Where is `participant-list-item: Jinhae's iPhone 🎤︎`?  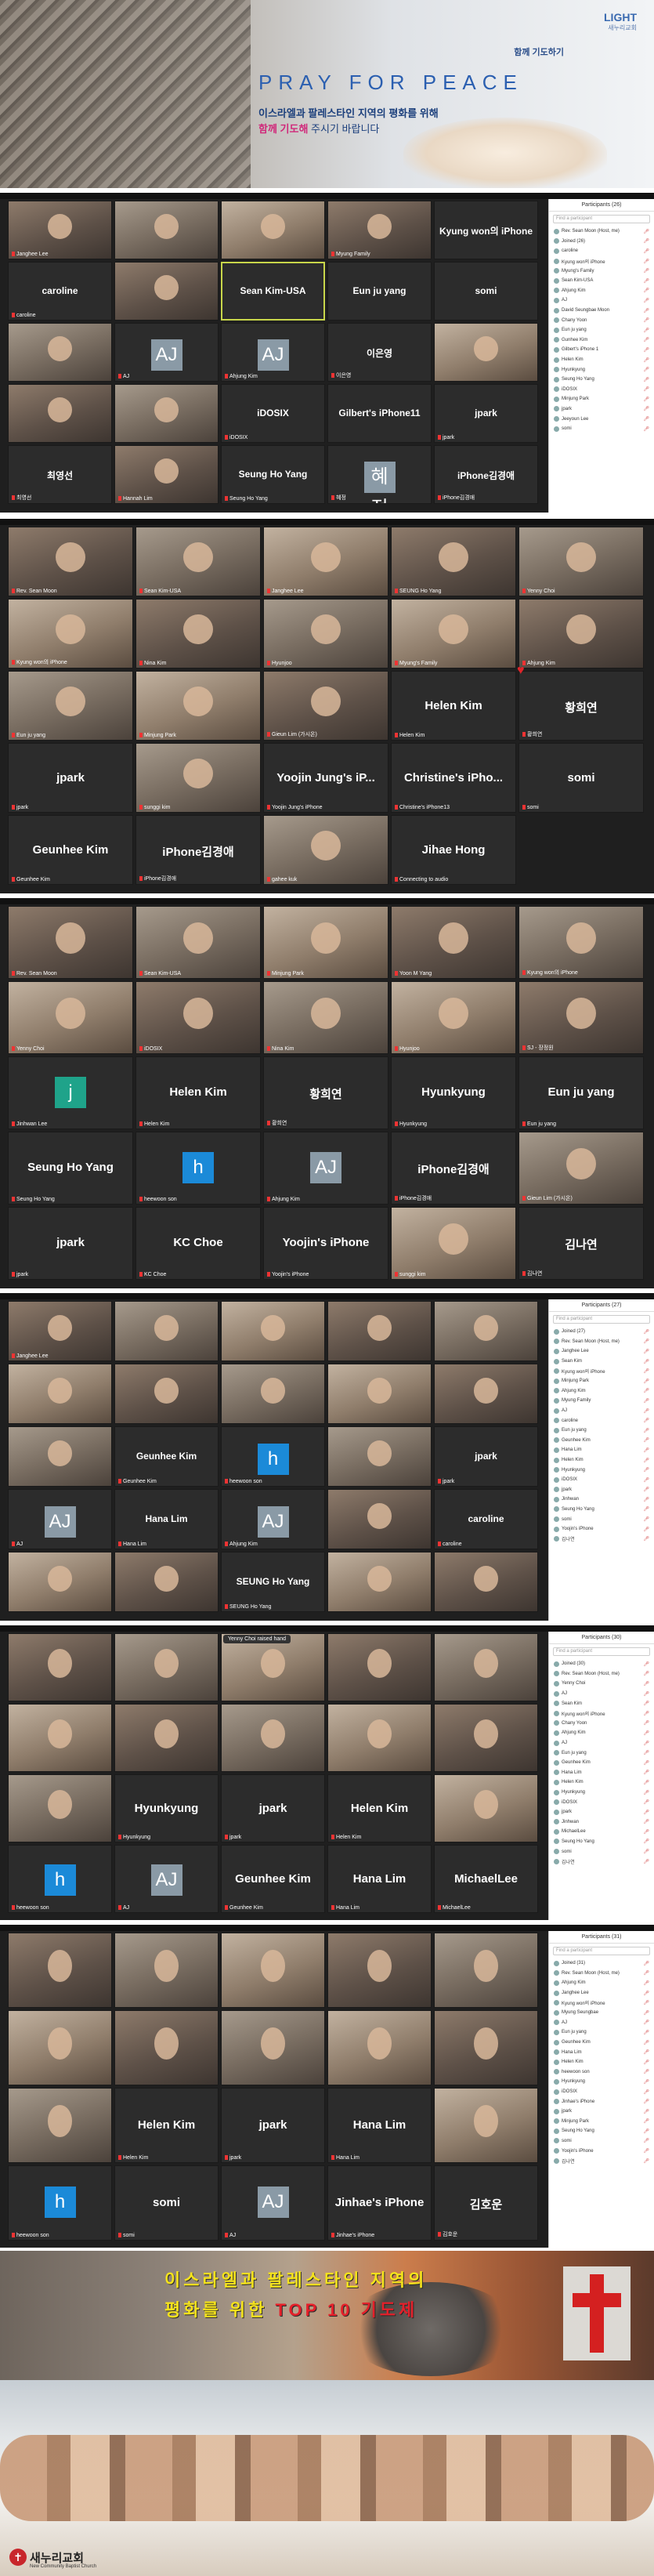 participant-list-item: Jinhae's iPhone 🎤︎ is located at coordinates (602, 2101).